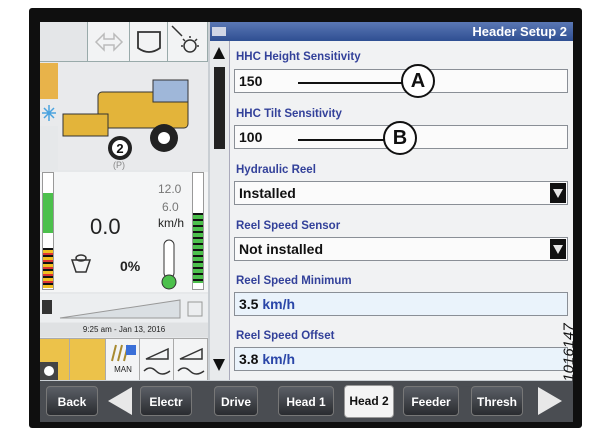 Image resolution: width=608 pixels, height=434 pixels. Describe the element at coordinates (279, 359) in the screenshot. I see `reel-offset-unit: km/h` at that location.